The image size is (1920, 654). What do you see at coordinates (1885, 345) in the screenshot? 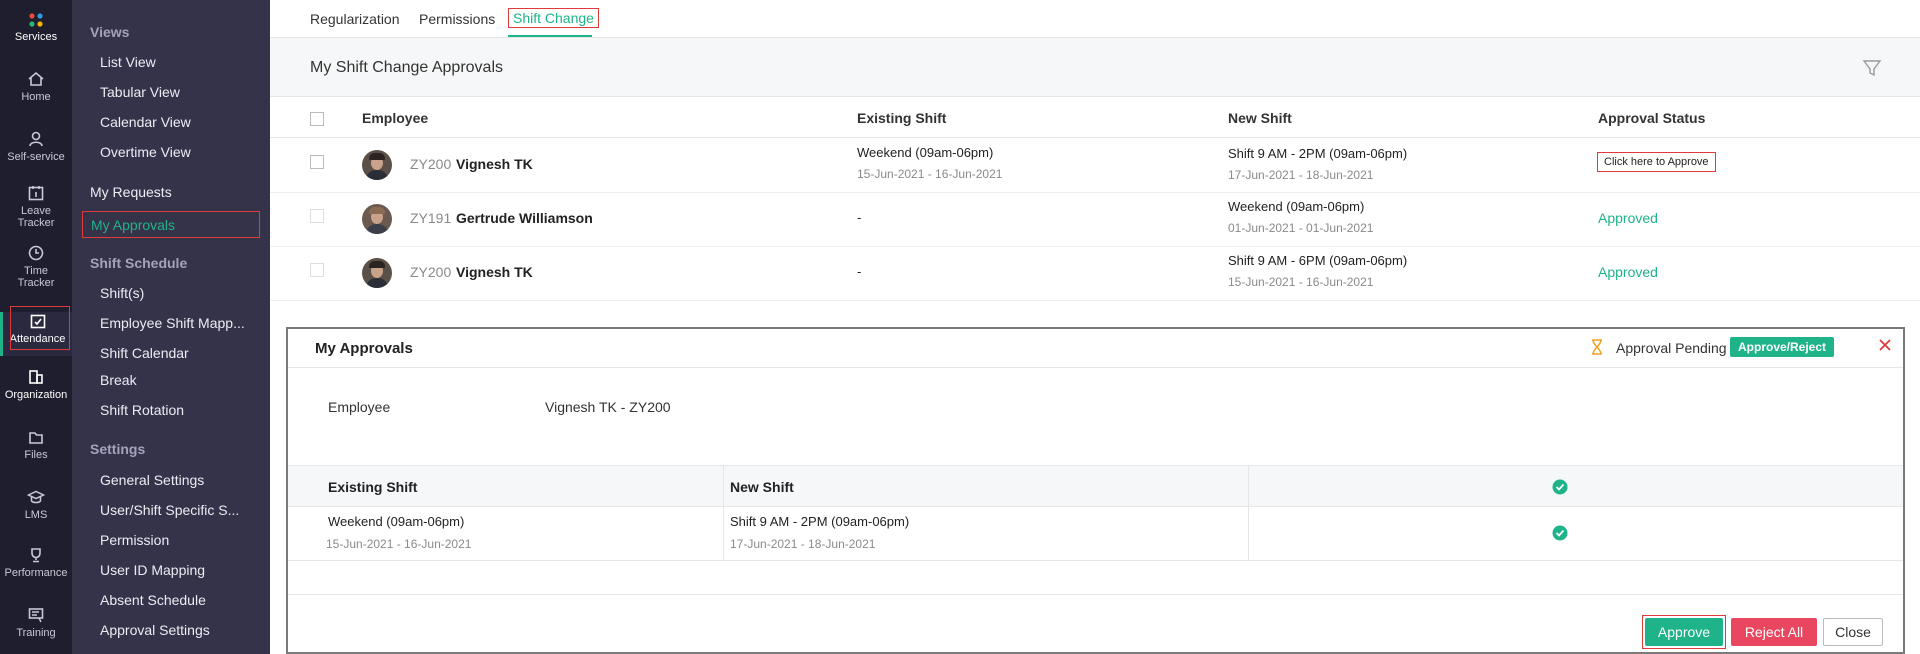
I see `close-icon` at bounding box center [1885, 345].